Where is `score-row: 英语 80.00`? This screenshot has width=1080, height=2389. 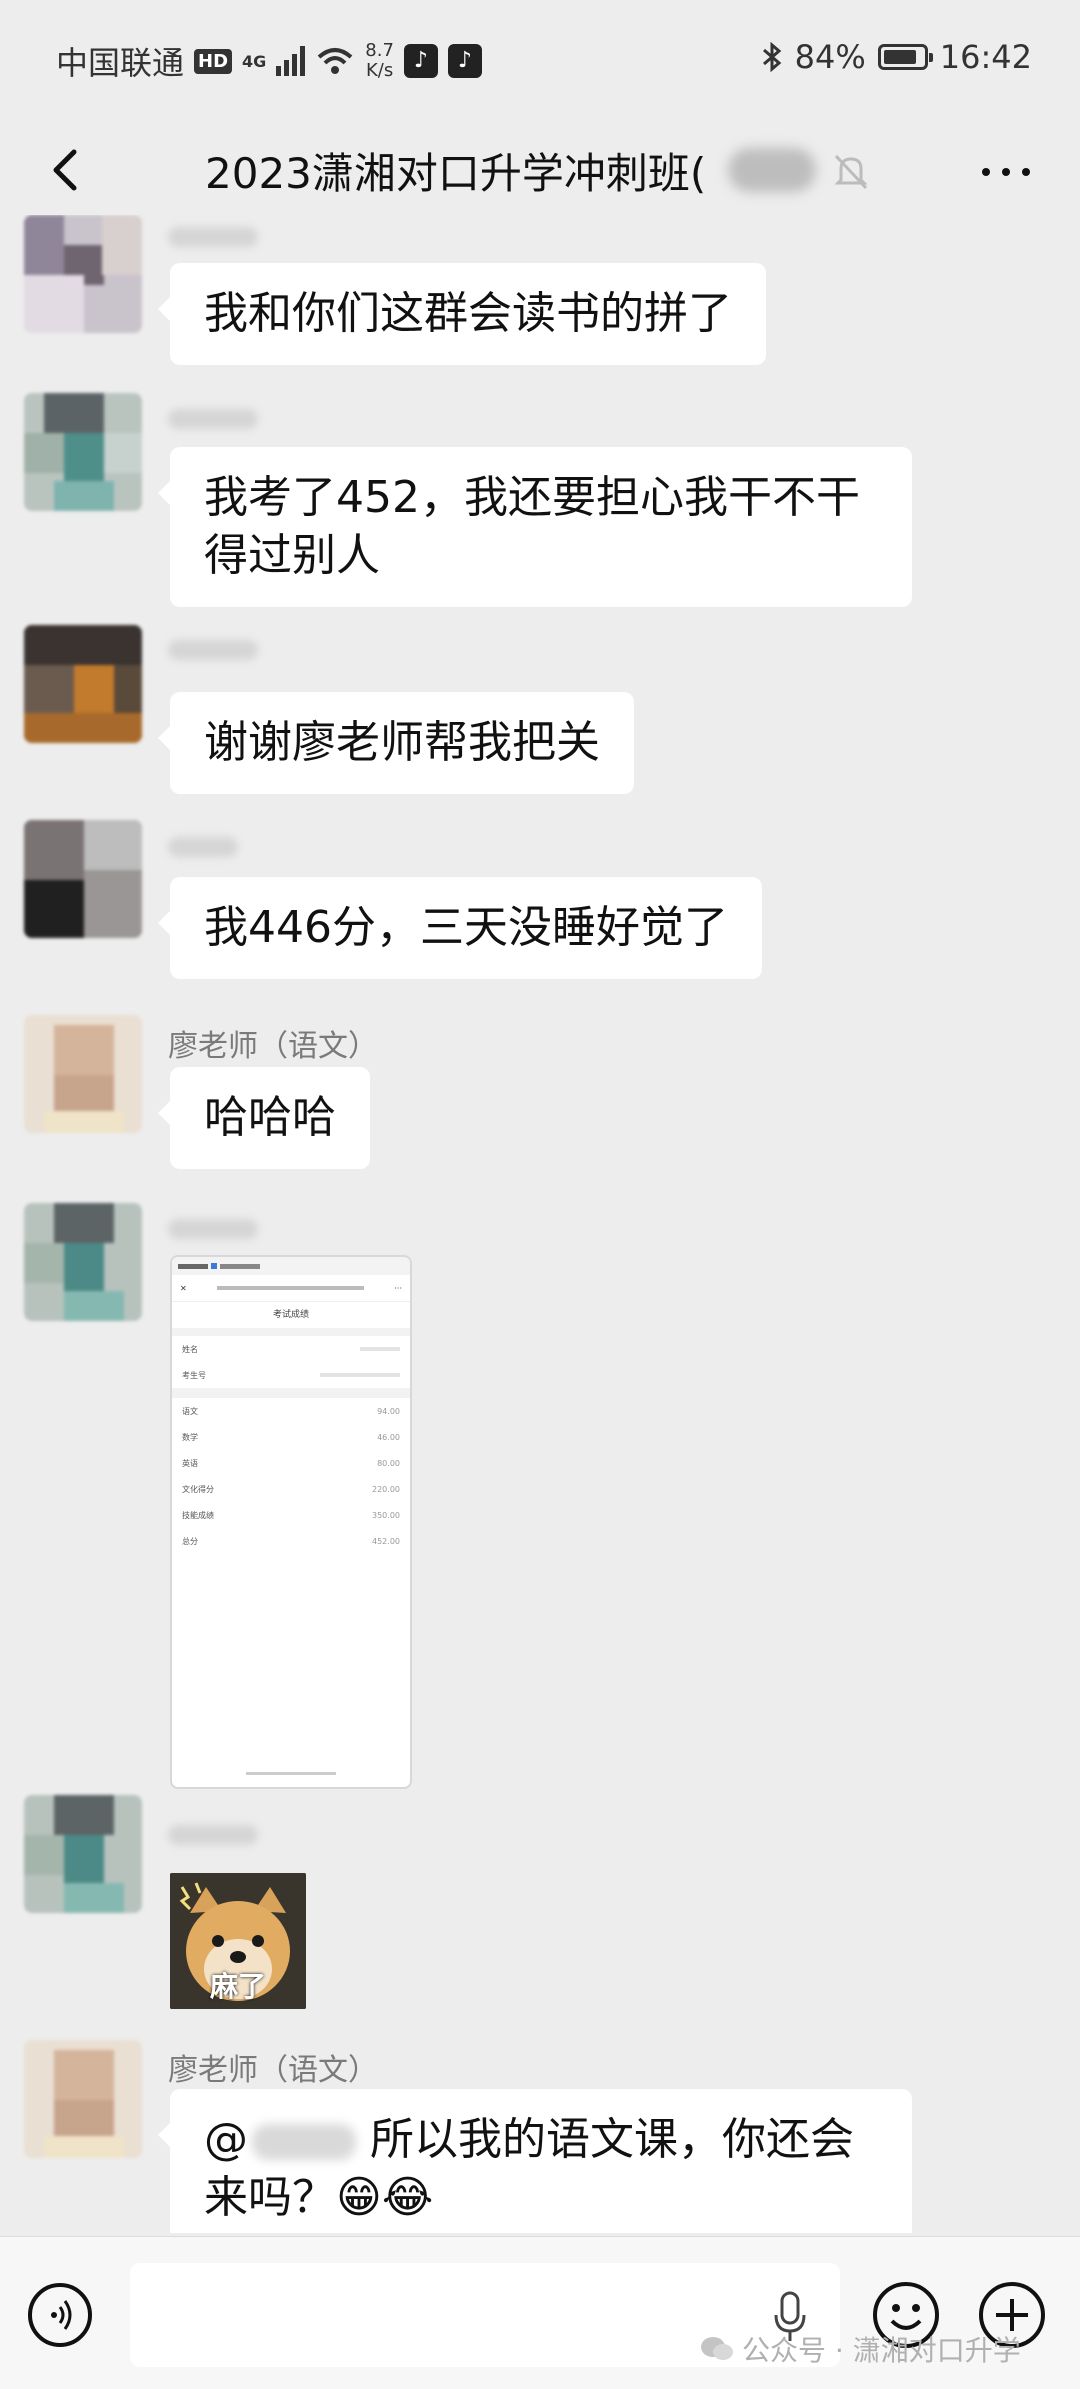
score-row: 英语 80.00 is located at coordinates (291, 1463).